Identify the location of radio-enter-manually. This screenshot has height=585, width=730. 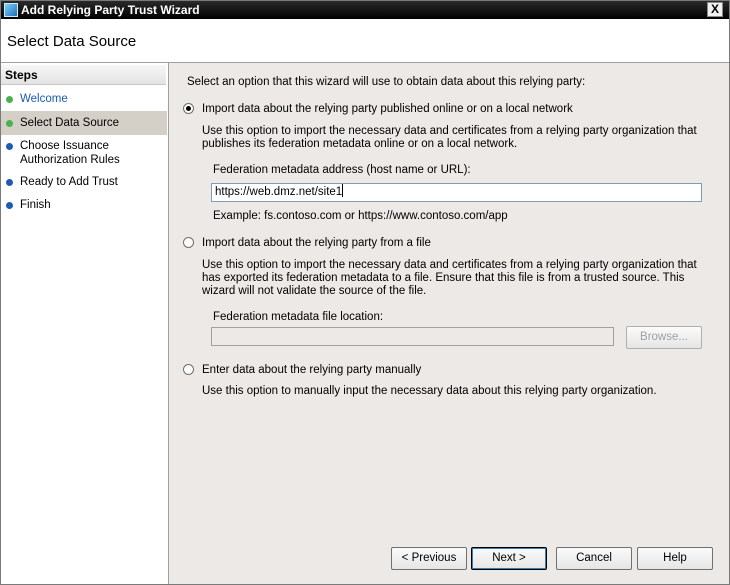
(188, 369).